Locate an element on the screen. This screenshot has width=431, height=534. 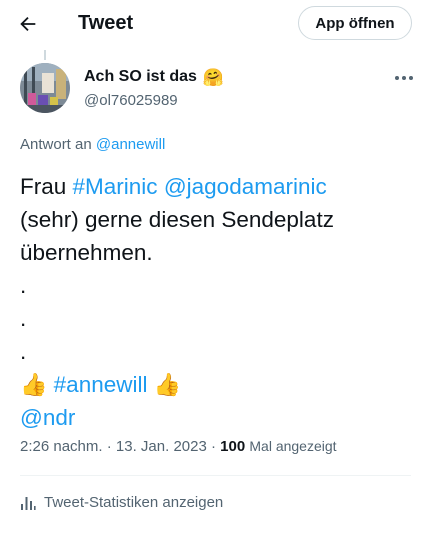
page-title: Tweet is located at coordinates (106, 23).